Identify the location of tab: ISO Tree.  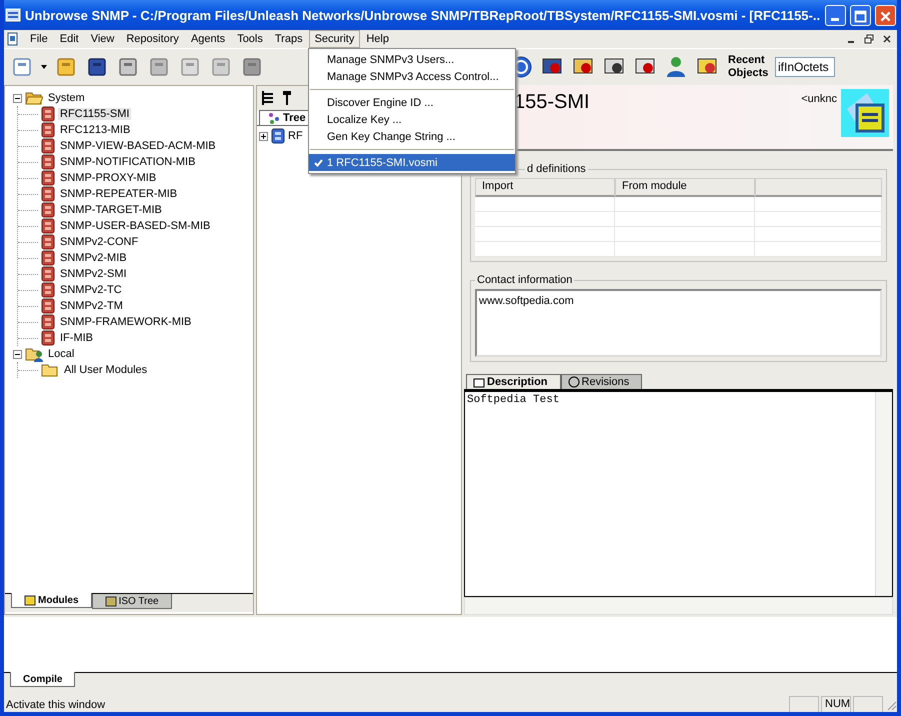
(132, 601).